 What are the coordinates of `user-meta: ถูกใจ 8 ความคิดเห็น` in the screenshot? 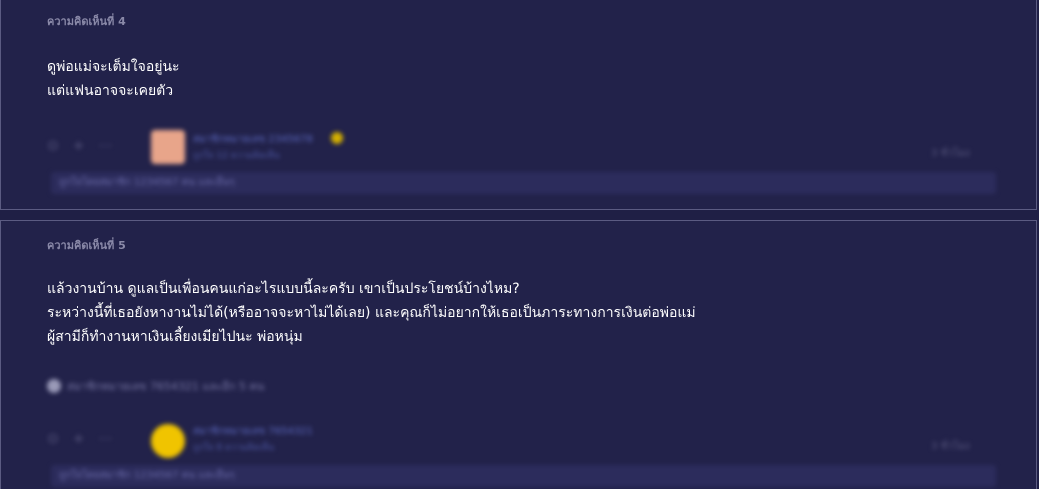 It's located at (234, 448).